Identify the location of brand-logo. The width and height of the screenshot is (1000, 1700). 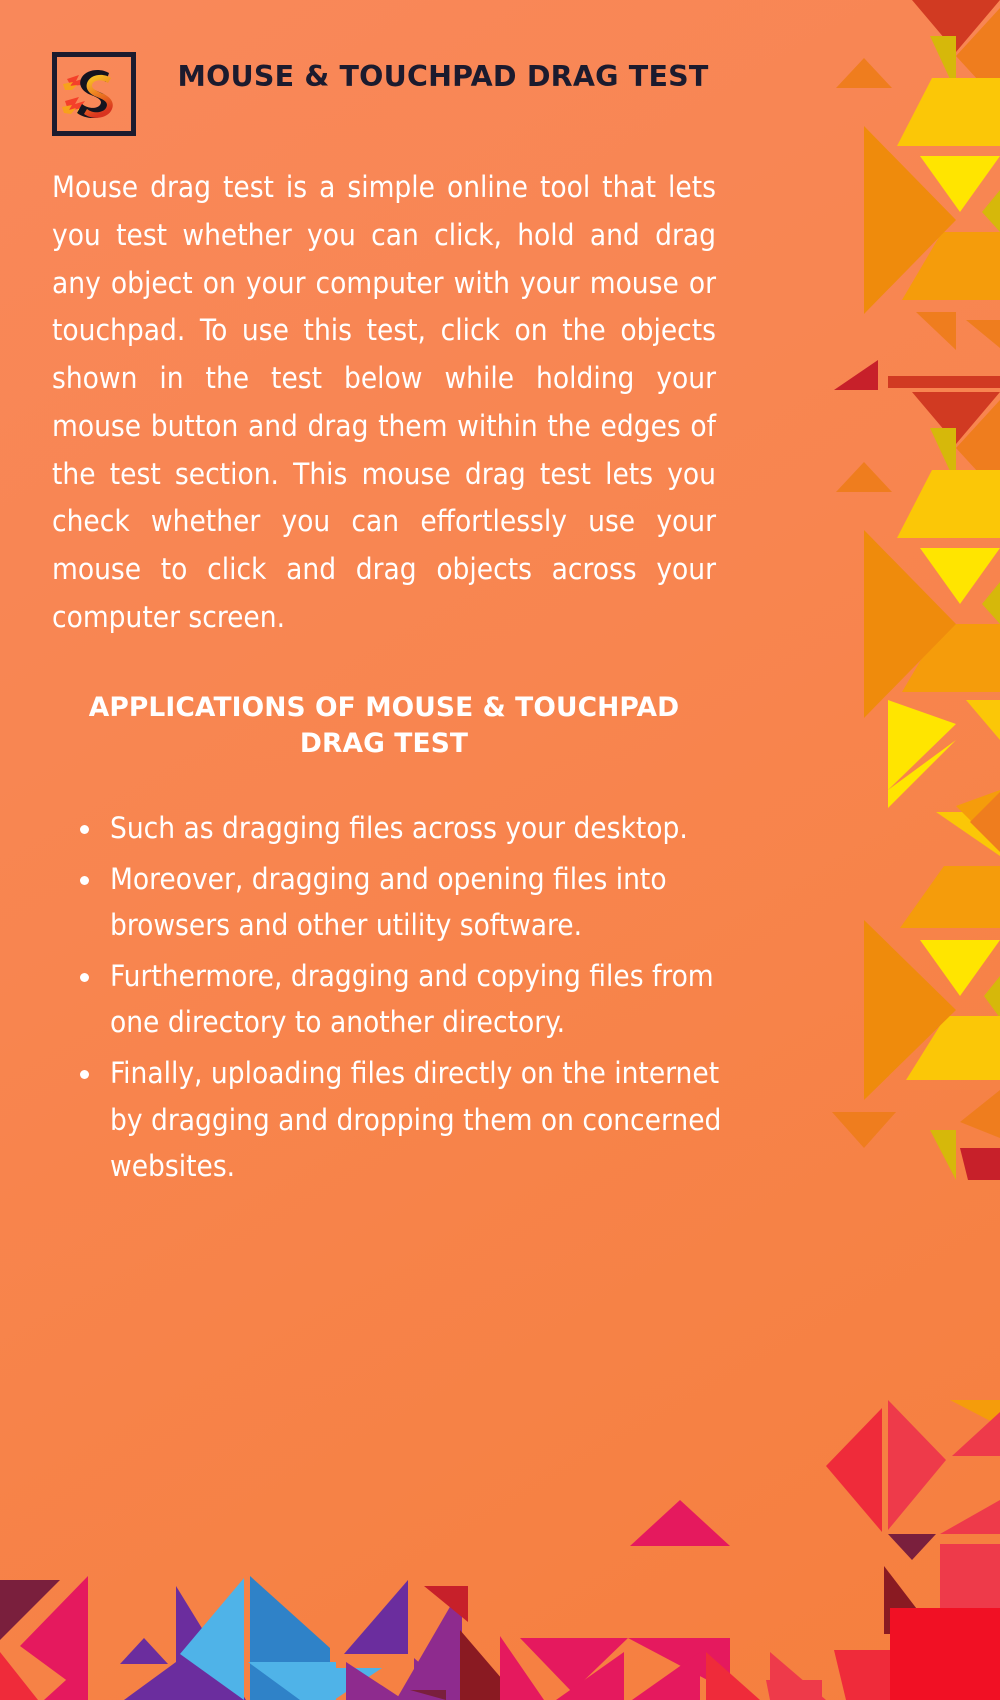
(94, 94).